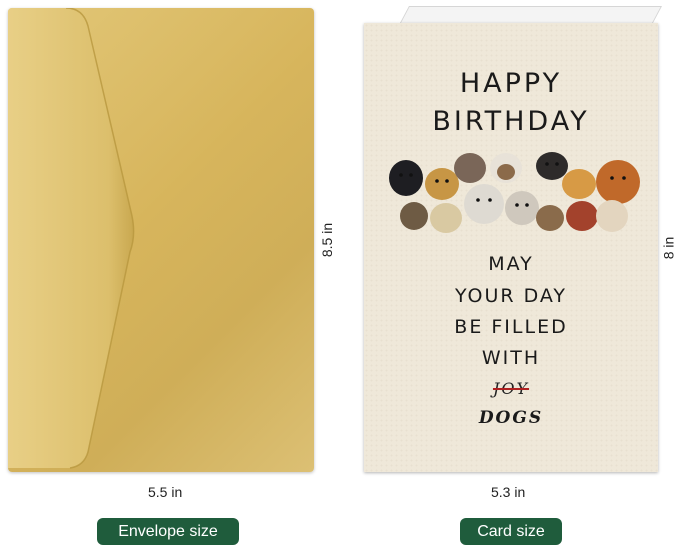  What do you see at coordinates (511, 358) in the screenshot?
I see `card-with-text: WITH` at bounding box center [511, 358].